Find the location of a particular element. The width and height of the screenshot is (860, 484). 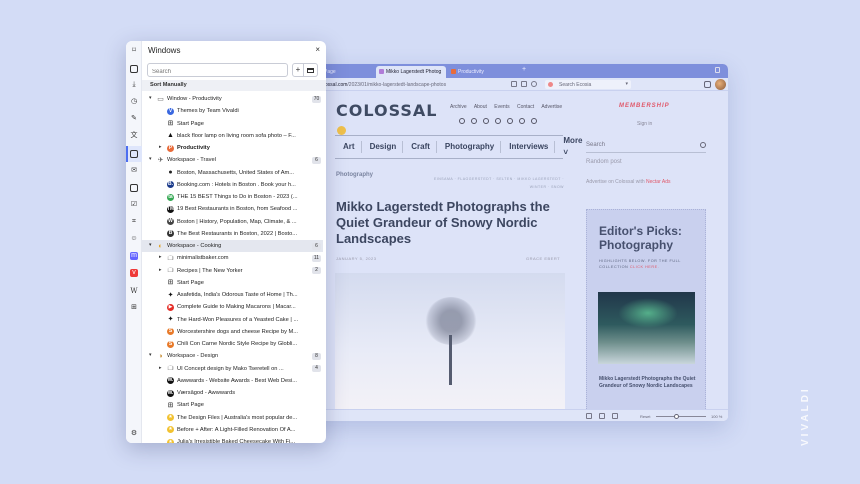

add-button: + is located at coordinates (298, 70).